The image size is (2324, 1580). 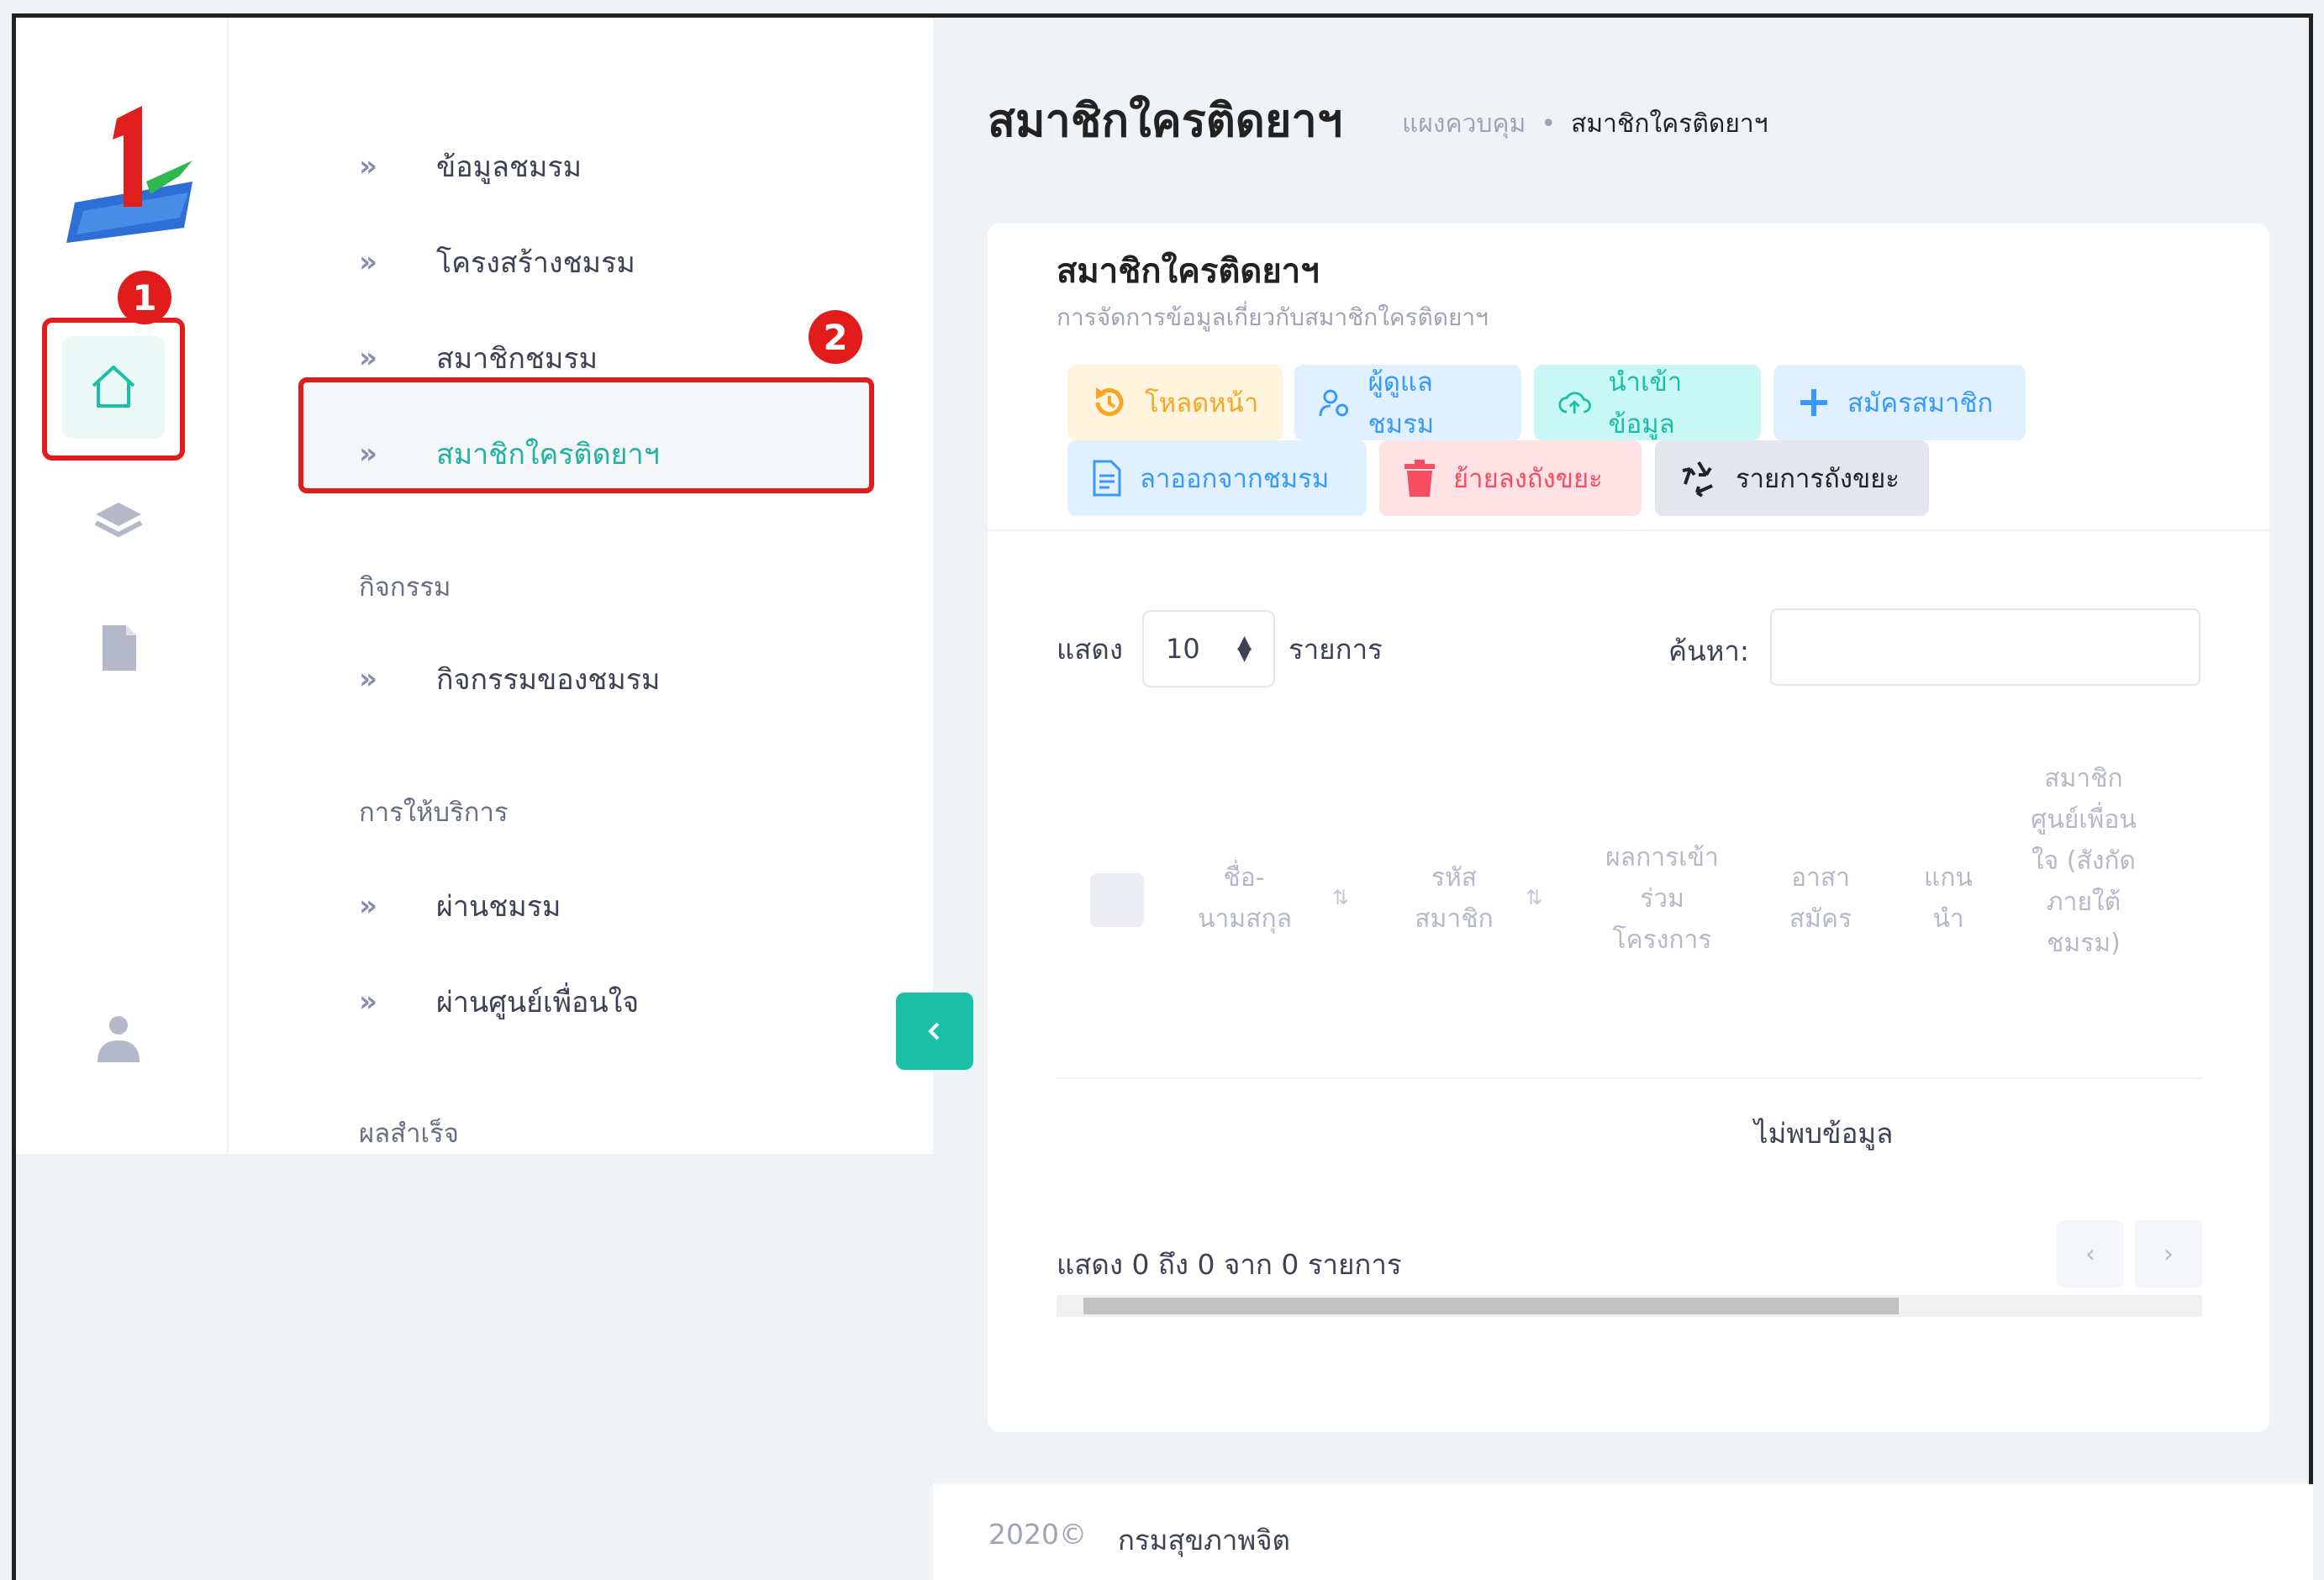 I want to click on recycle-icon, so click(x=1697, y=479).